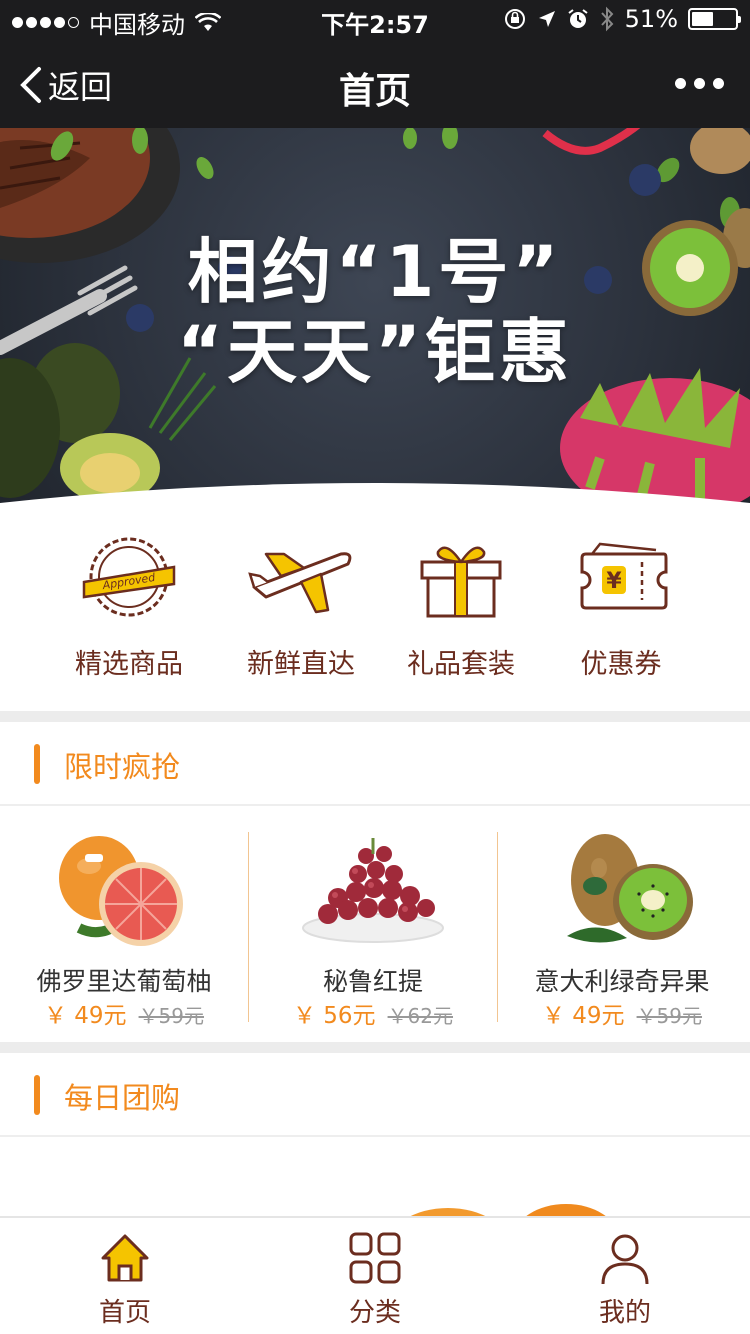 This screenshot has width=750, height=1334. Describe the element at coordinates (373, 890) in the screenshot. I see `red-grapes-image` at that location.